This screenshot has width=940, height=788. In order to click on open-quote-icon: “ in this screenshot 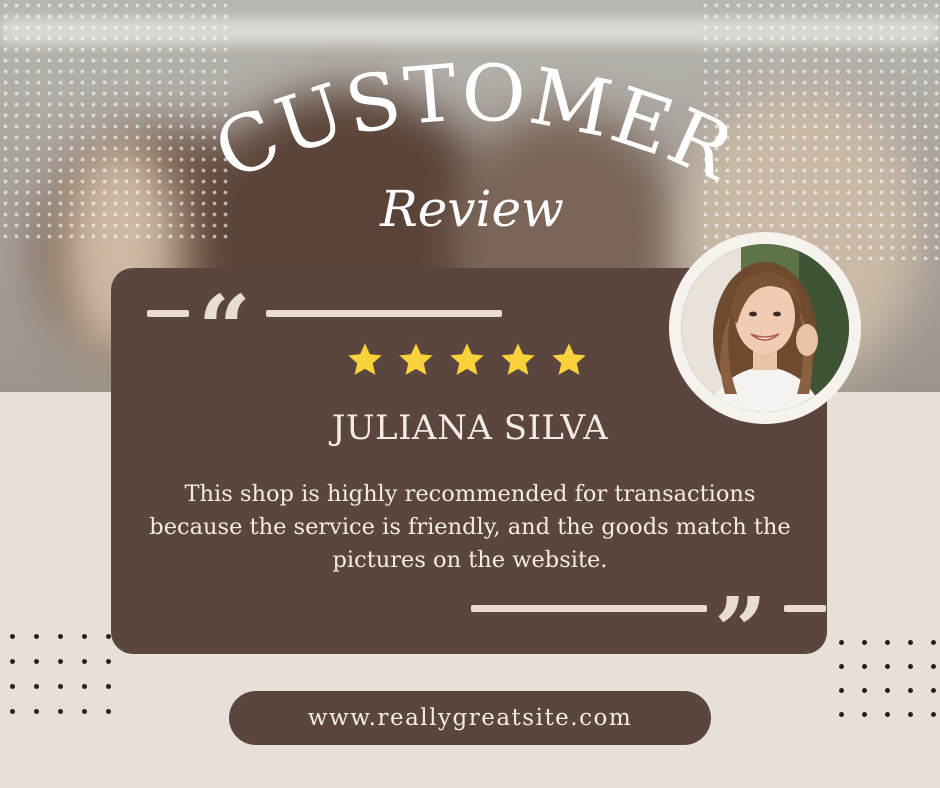, I will do `click(224, 329)`.